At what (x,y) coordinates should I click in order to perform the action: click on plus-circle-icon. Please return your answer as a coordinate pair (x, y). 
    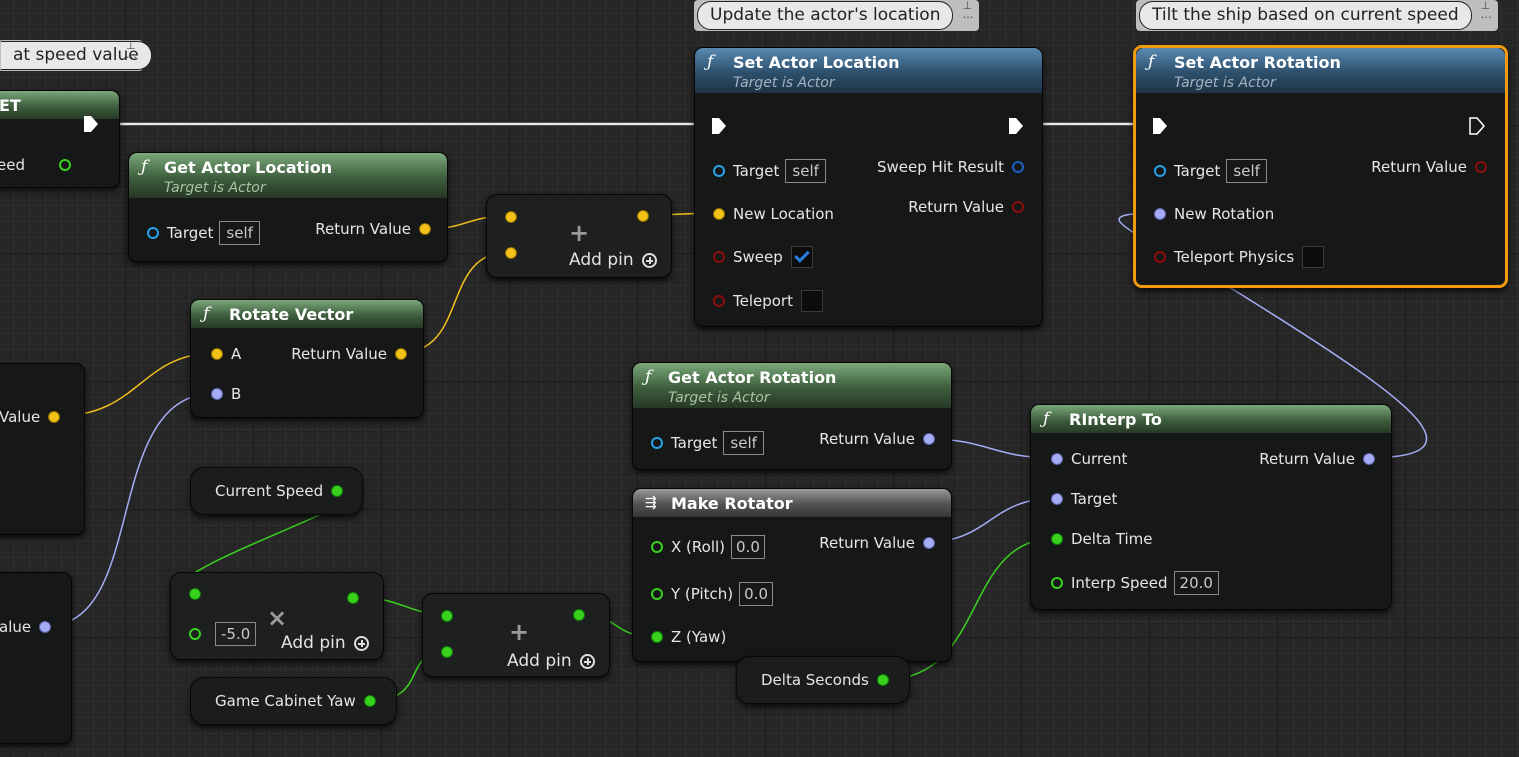
    Looking at the image, I should click on (649, 260).